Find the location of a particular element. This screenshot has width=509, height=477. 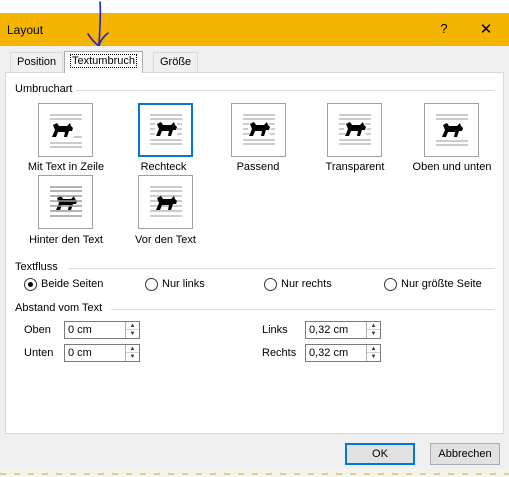

cancel-button: Abbrechen is located at coordinates (465, 454).